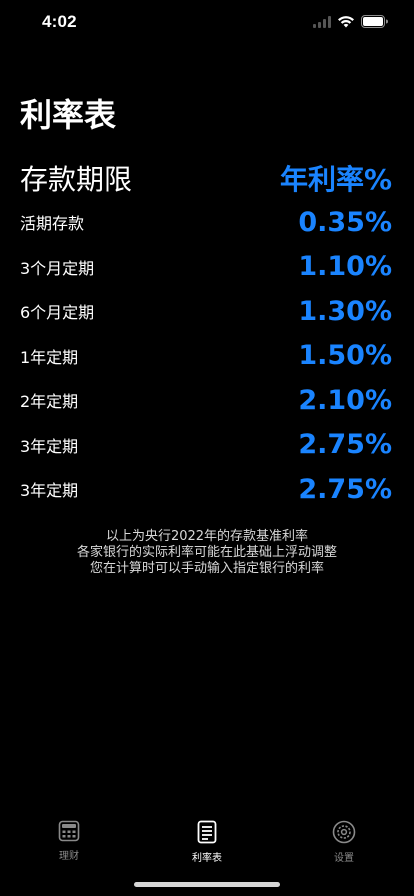  What do you see at coordinates (345, 267) in the screenshot?
I see `rate-value: 1.10%` at bounding box center [345, 267].